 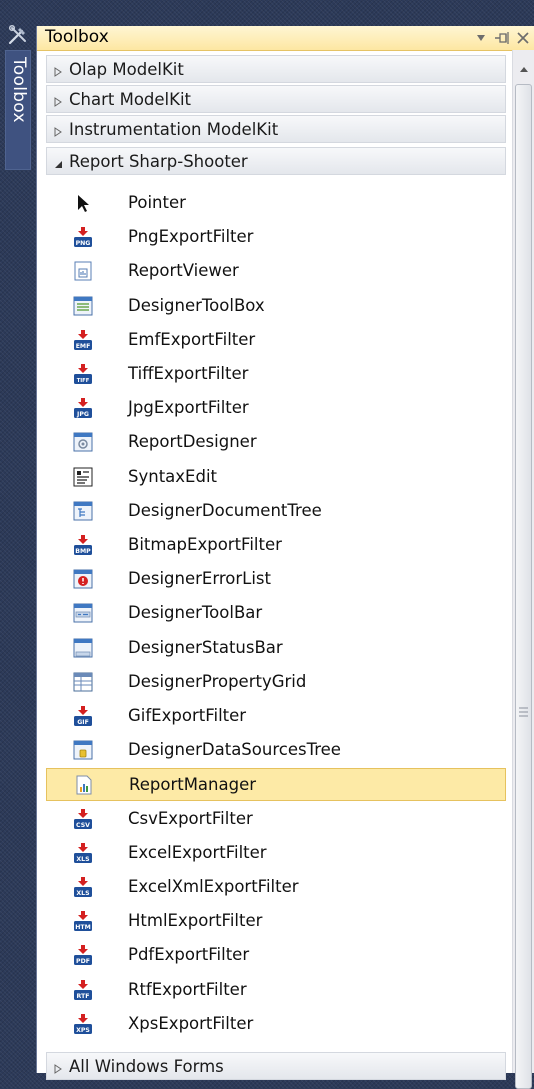 What do you see at coordinates (196, 305) in the screenshot?
I see `toolbox-item-label: DesignerToolBox` at bounding box center [196, 305].